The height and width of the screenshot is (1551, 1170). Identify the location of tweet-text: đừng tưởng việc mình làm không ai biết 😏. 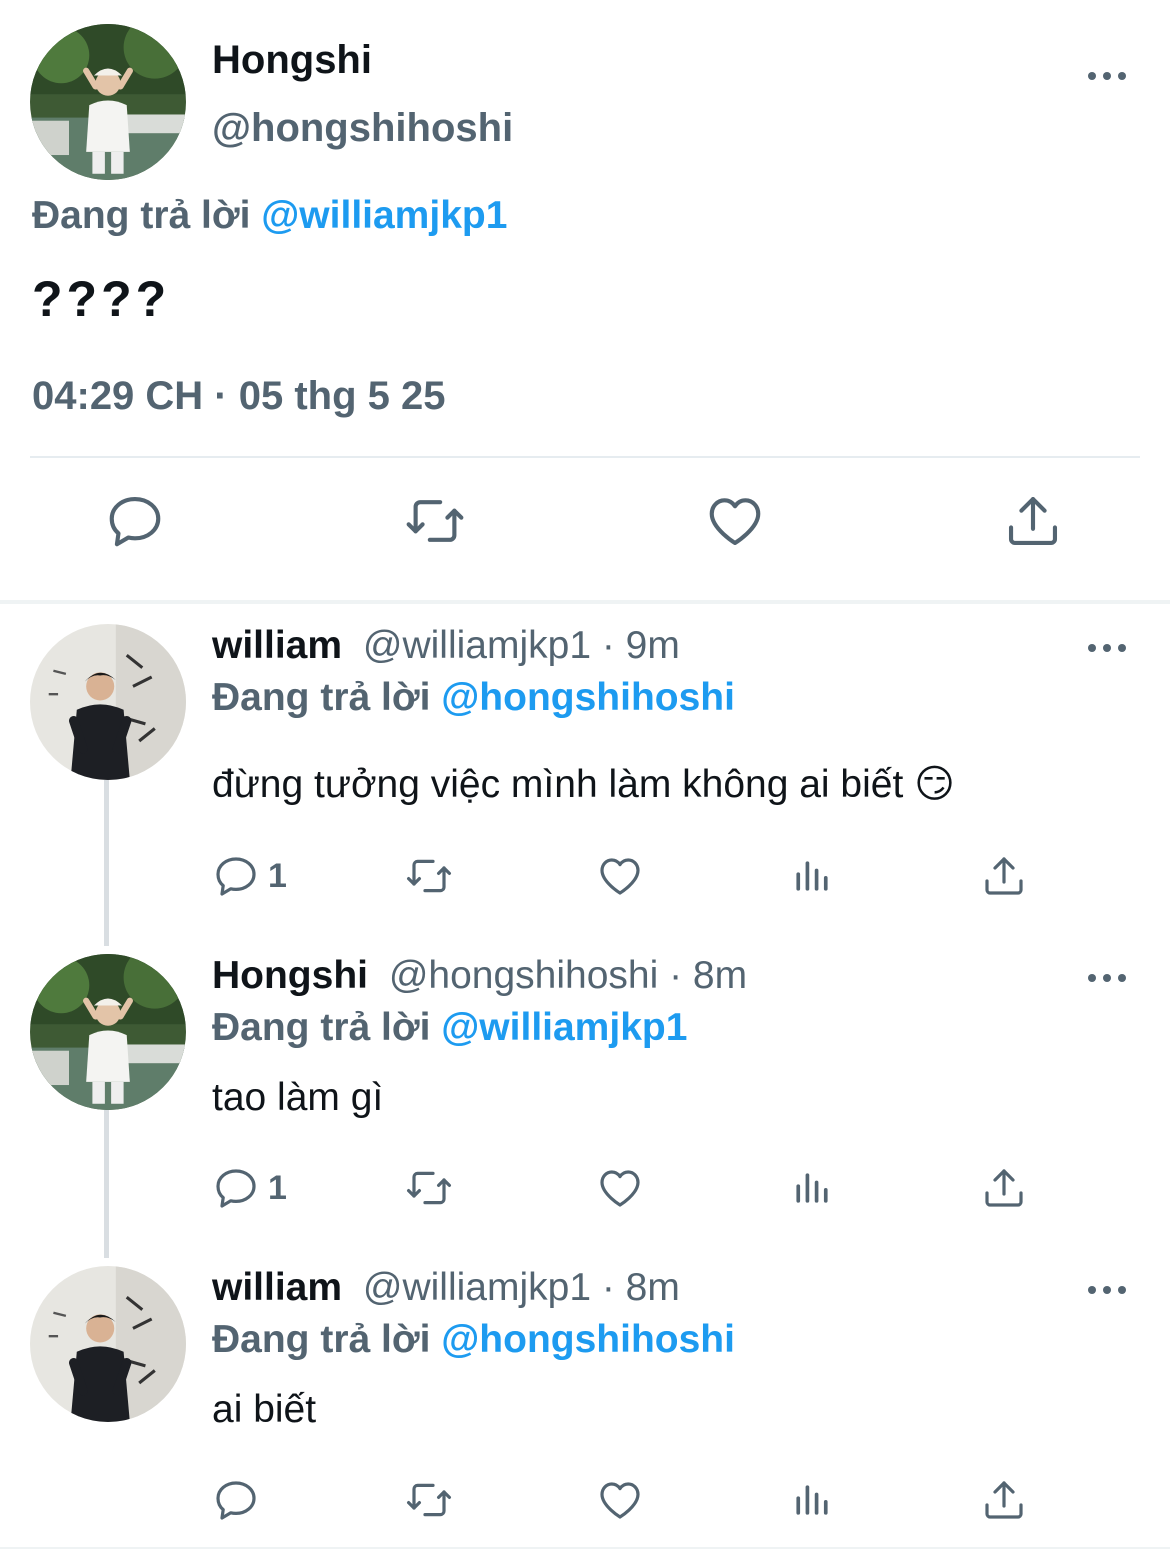
(583, 784).